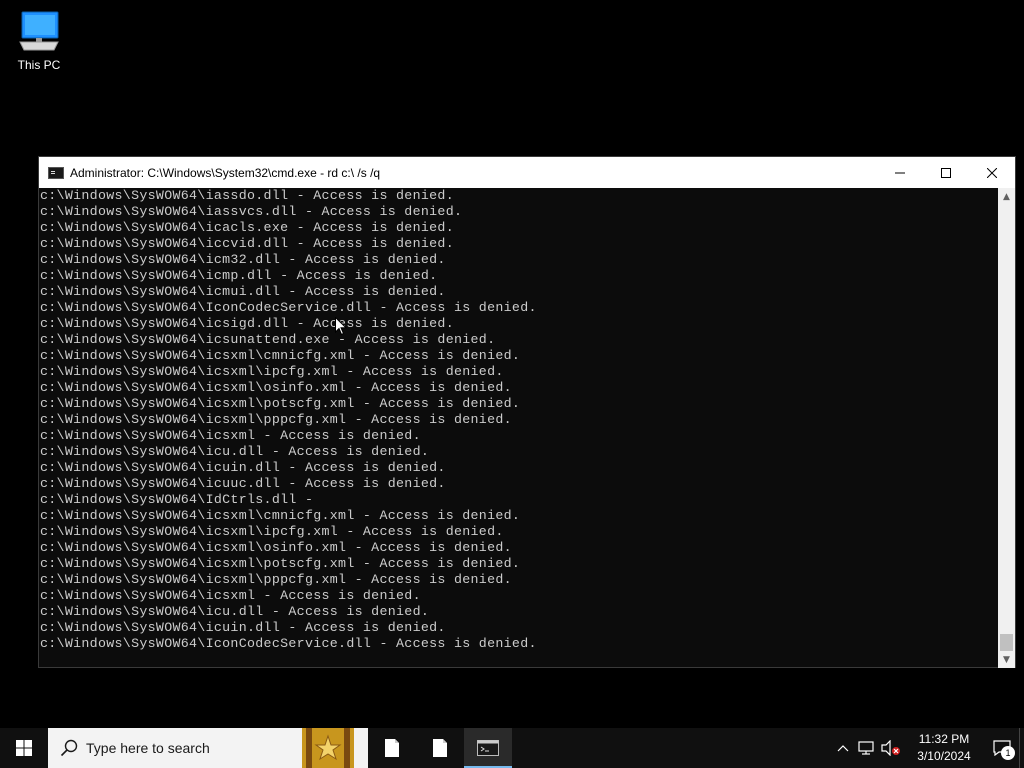 The image size is (1024, 768). Describe the element at coordinates (1008, 753) in the screenshot. I see `notification-count-badge: 1` at that location.